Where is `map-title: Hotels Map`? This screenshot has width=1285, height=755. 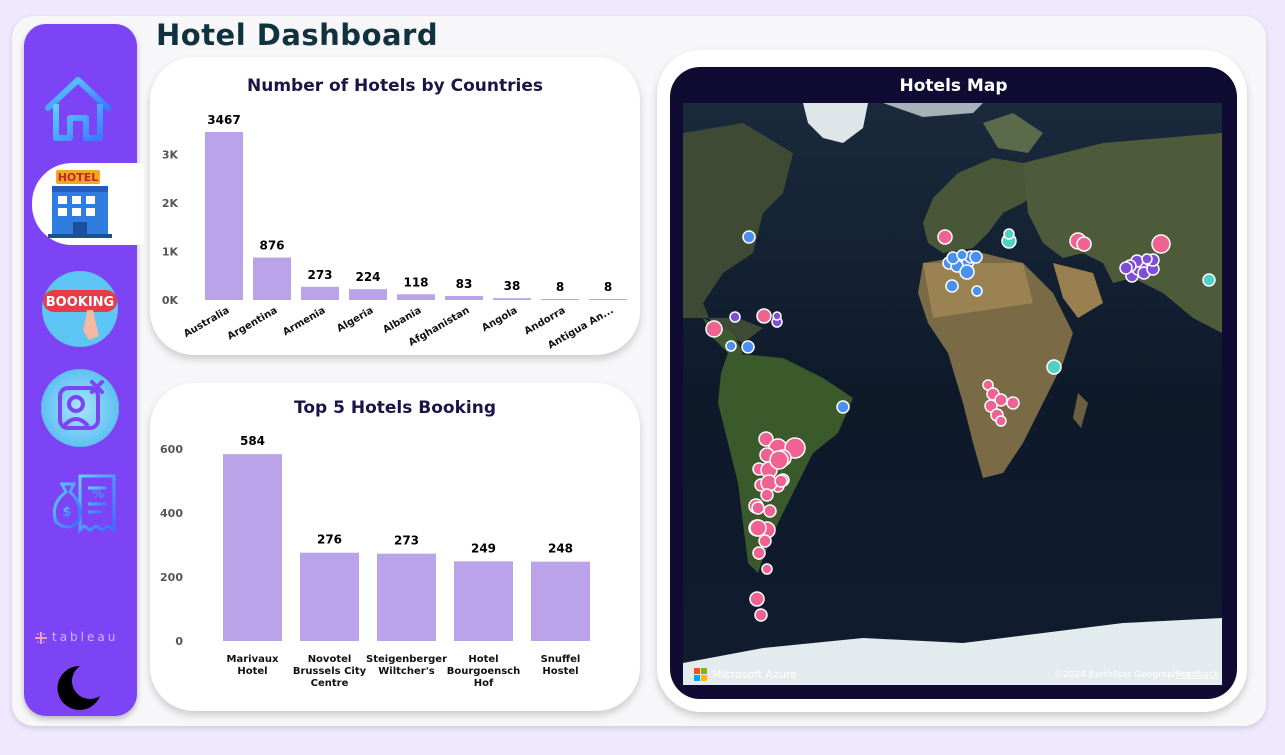 map-title: Hotels Map is located at coordinates (953, 86).